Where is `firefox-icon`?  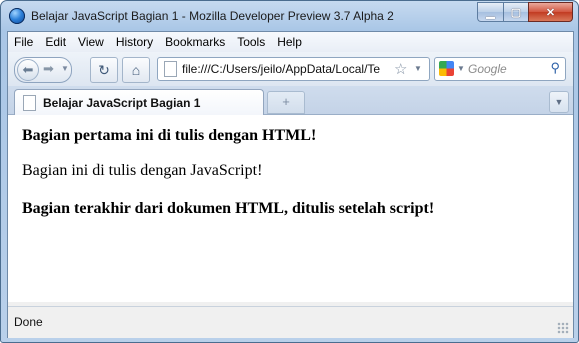
firefox-icon is located at coordinates (17, 16).